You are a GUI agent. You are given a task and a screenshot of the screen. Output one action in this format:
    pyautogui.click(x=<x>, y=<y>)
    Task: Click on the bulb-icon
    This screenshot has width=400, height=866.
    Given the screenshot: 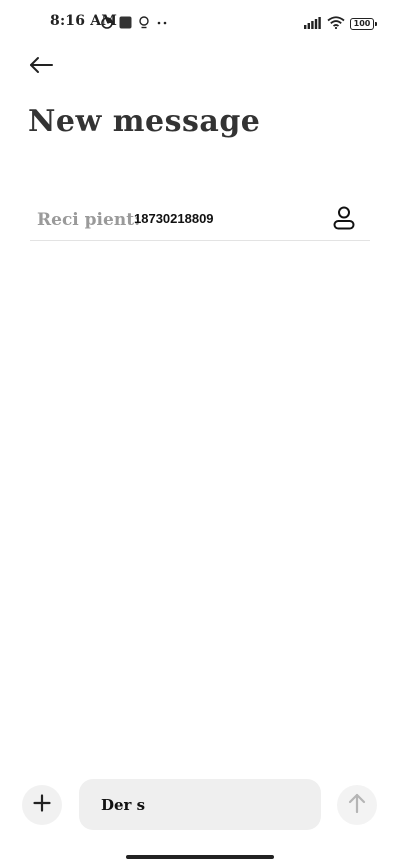 What is the action you would take?
    pyautogui.click(x=144, y=23)
    